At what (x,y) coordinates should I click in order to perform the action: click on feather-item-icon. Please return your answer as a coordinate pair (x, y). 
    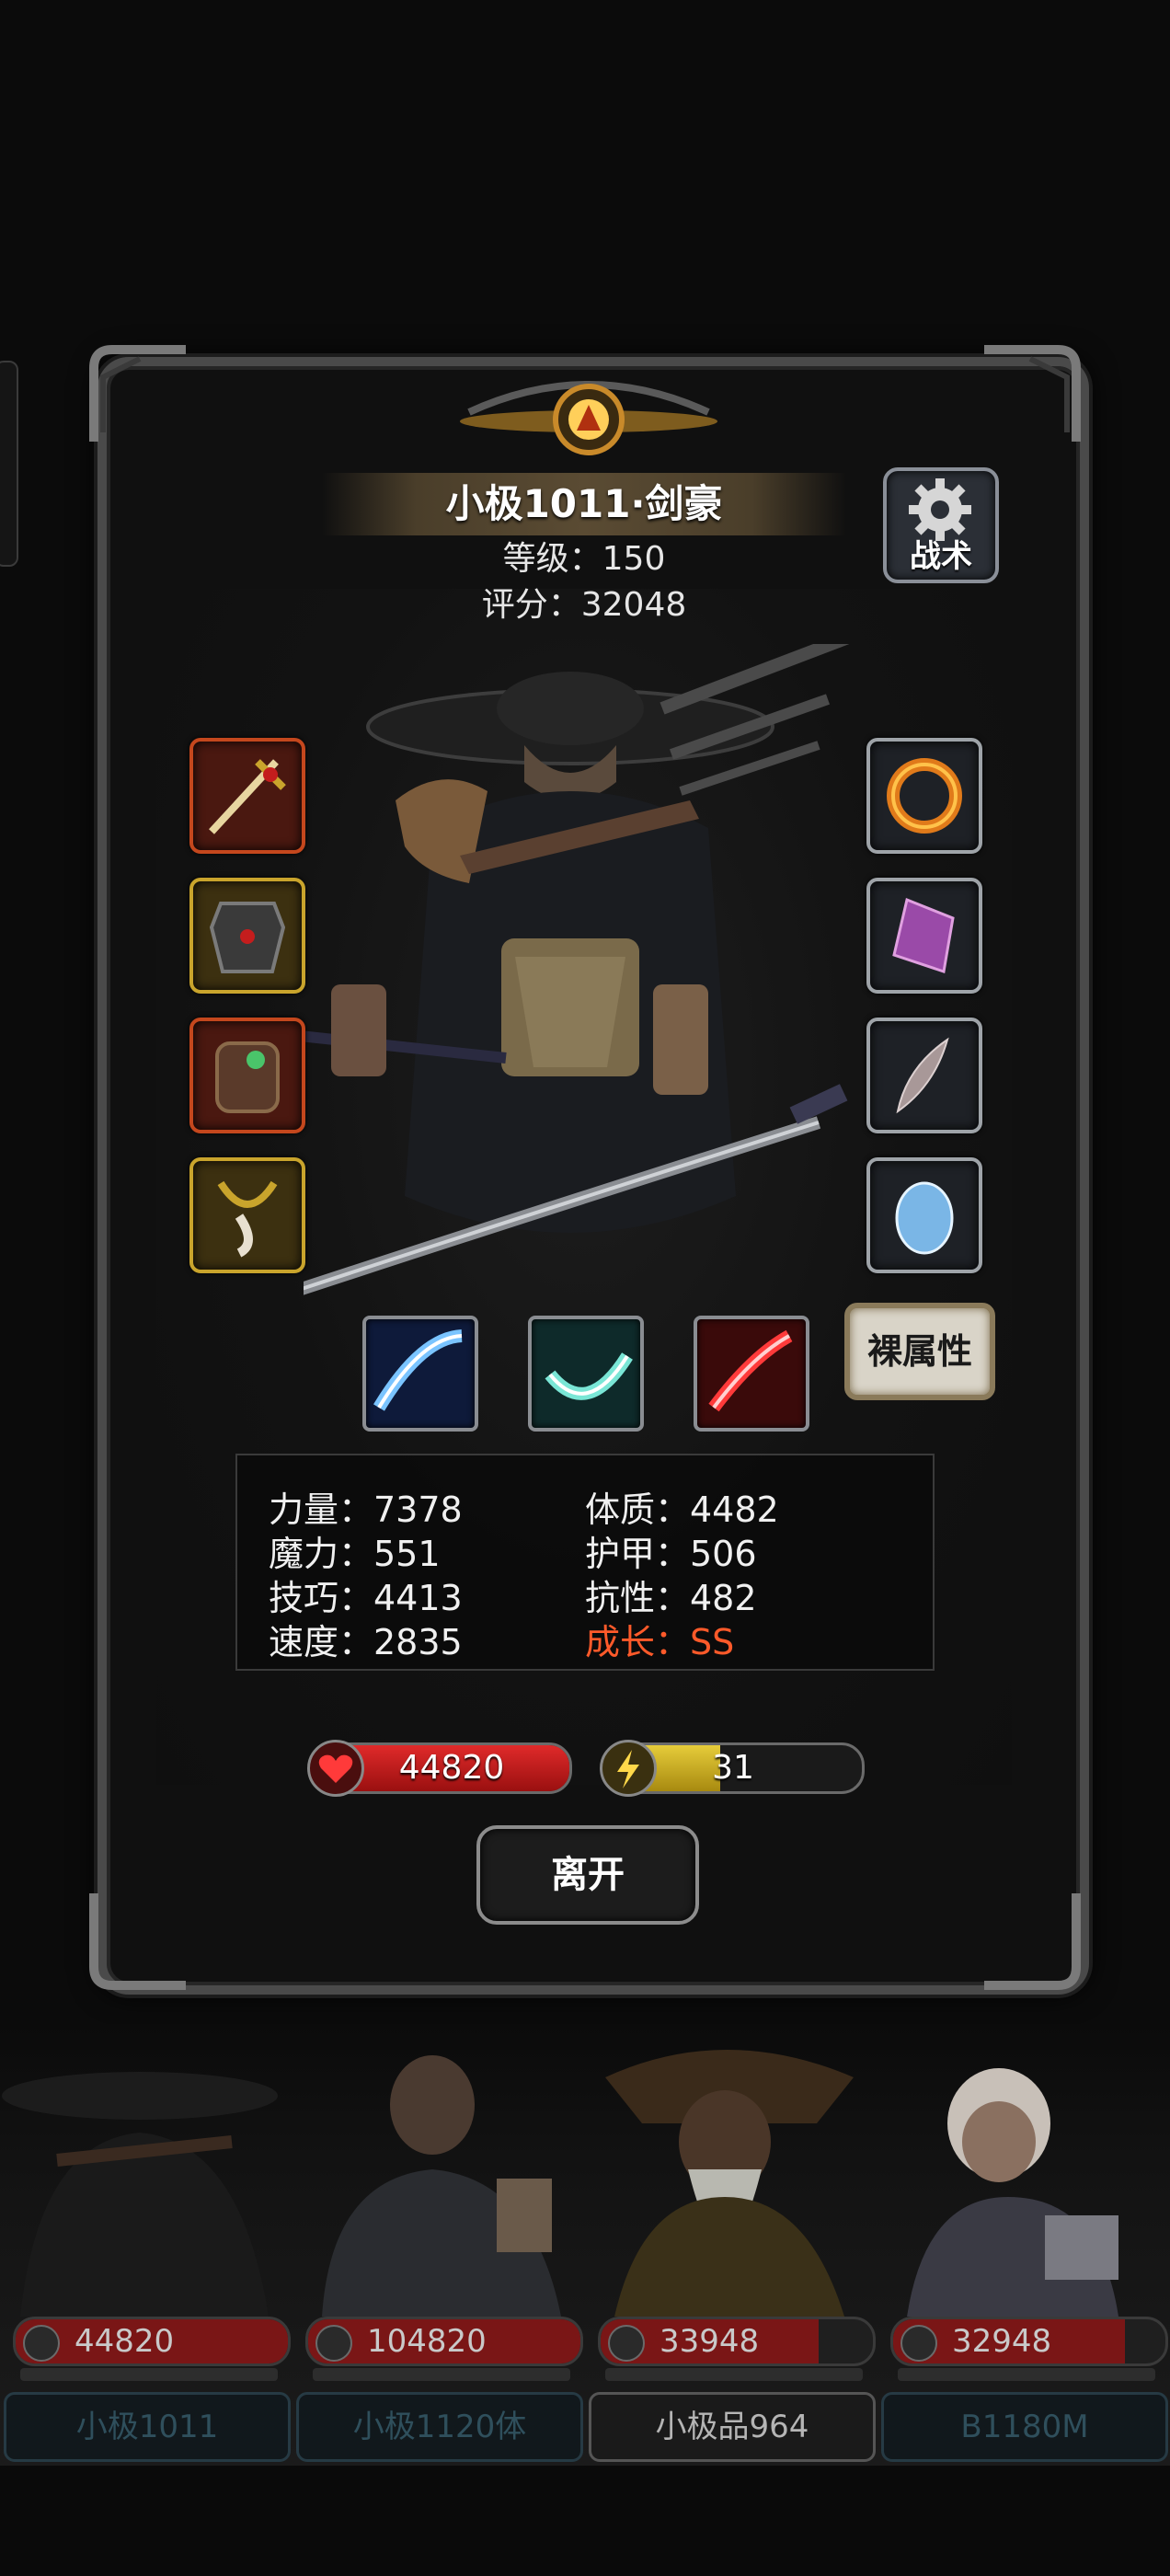
    Looking at the image, I should click on (922, 1075).